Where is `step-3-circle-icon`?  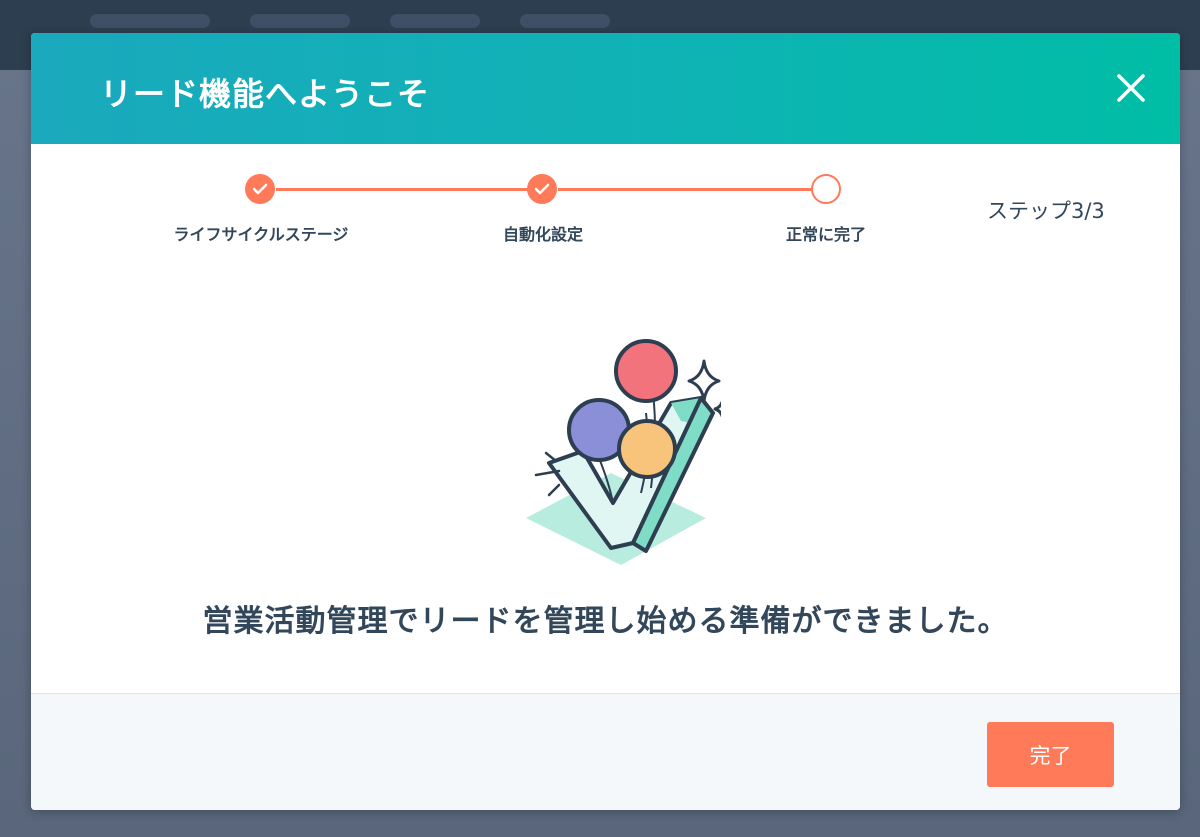 step-3-circle-icon is located at coordinates (826, 189).